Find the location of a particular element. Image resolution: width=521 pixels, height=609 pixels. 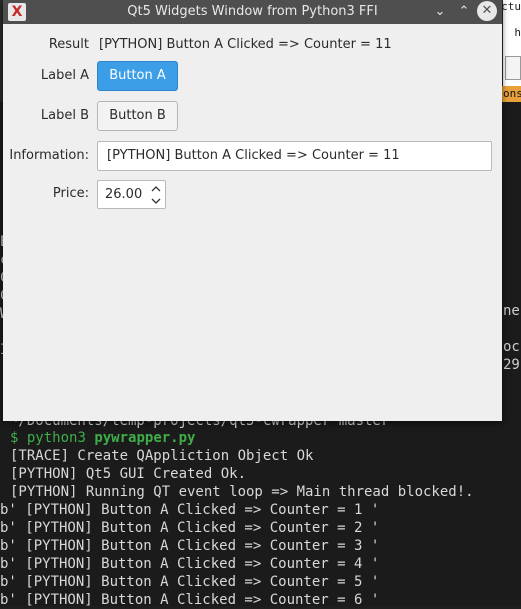

result-label: Result is located at coordinates (68, 44).